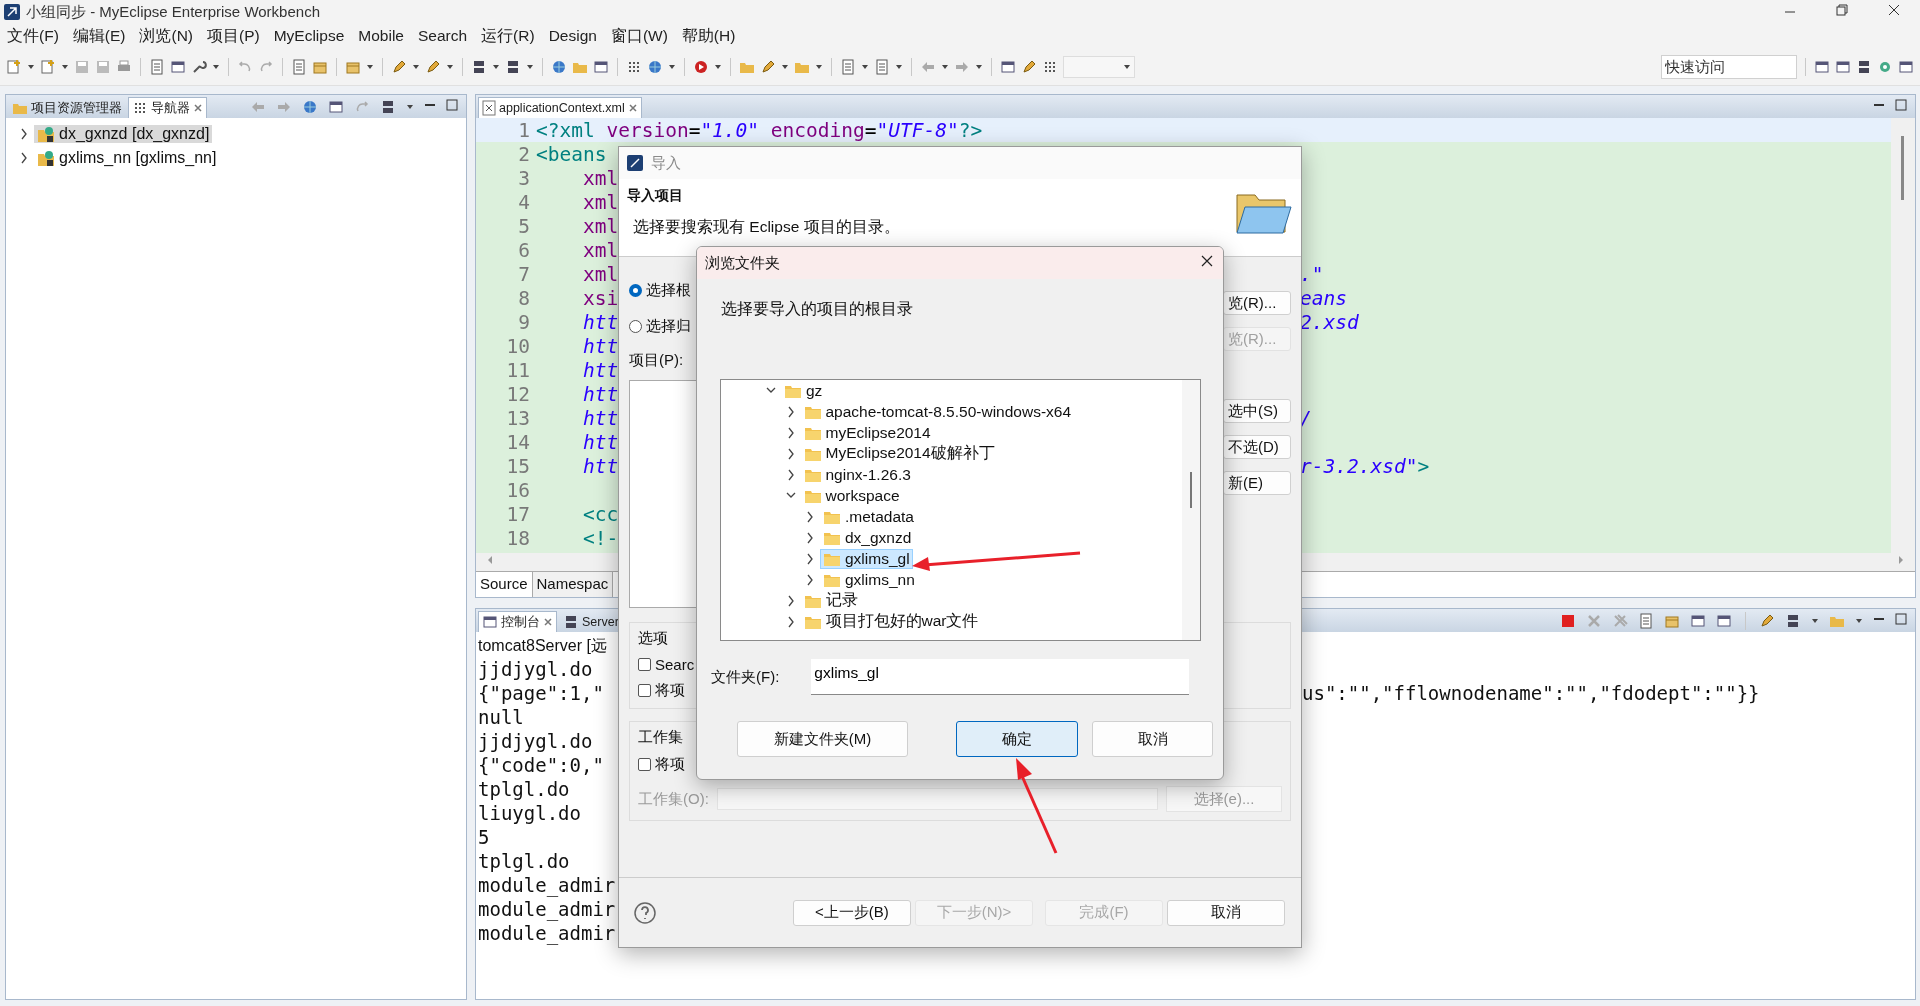 The height and width of the screenshot is (1006, 1920). I want to click on dialog-button: 确定, so click(1017, 739).